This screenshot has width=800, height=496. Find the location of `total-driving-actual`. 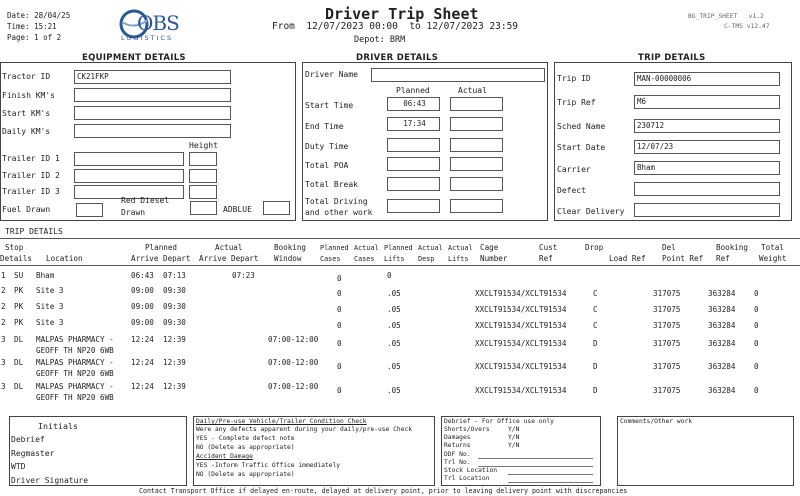

total-driving-actual is located at coordinates (476, 206).